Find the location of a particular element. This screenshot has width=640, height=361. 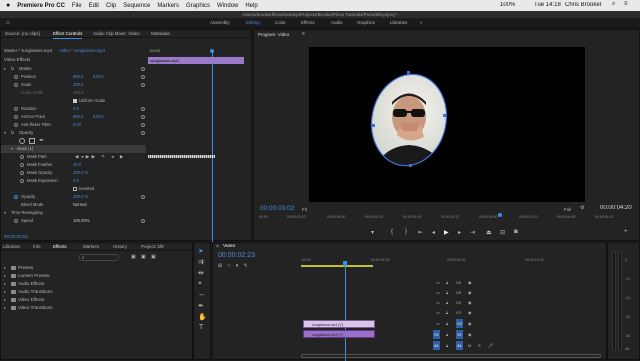

tab-effects: Effects is located at coordinates (60, 247).